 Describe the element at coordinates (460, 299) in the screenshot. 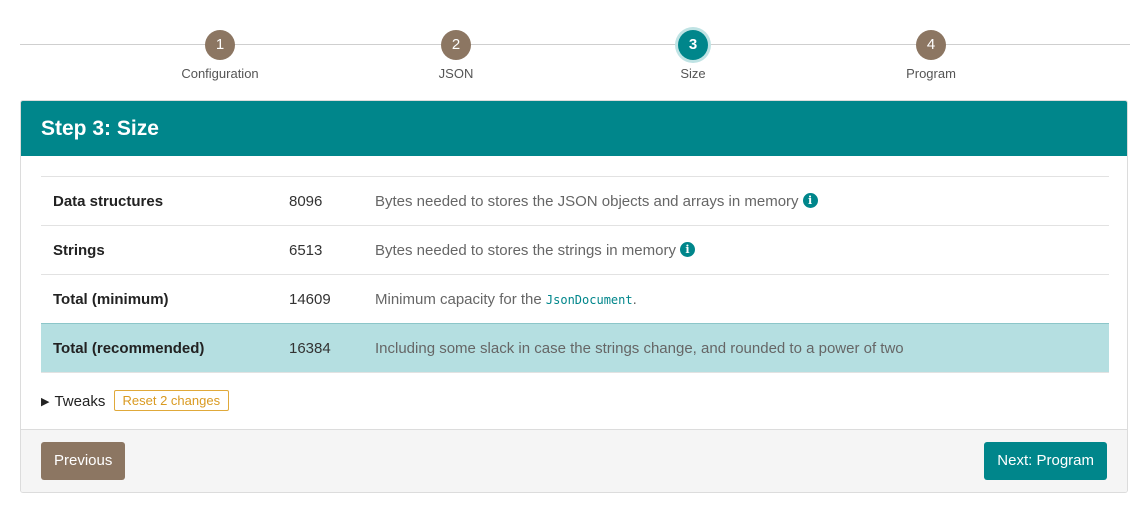

I see `description-prefix: Minimum capacity for the` at that location.